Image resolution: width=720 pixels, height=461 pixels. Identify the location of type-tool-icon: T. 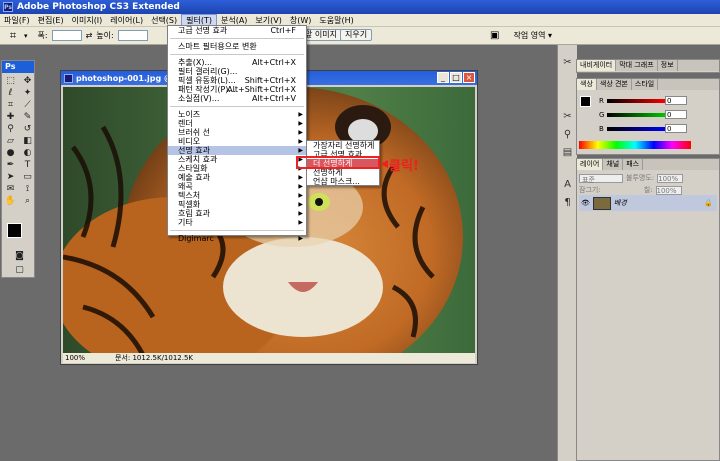
(27, 165).